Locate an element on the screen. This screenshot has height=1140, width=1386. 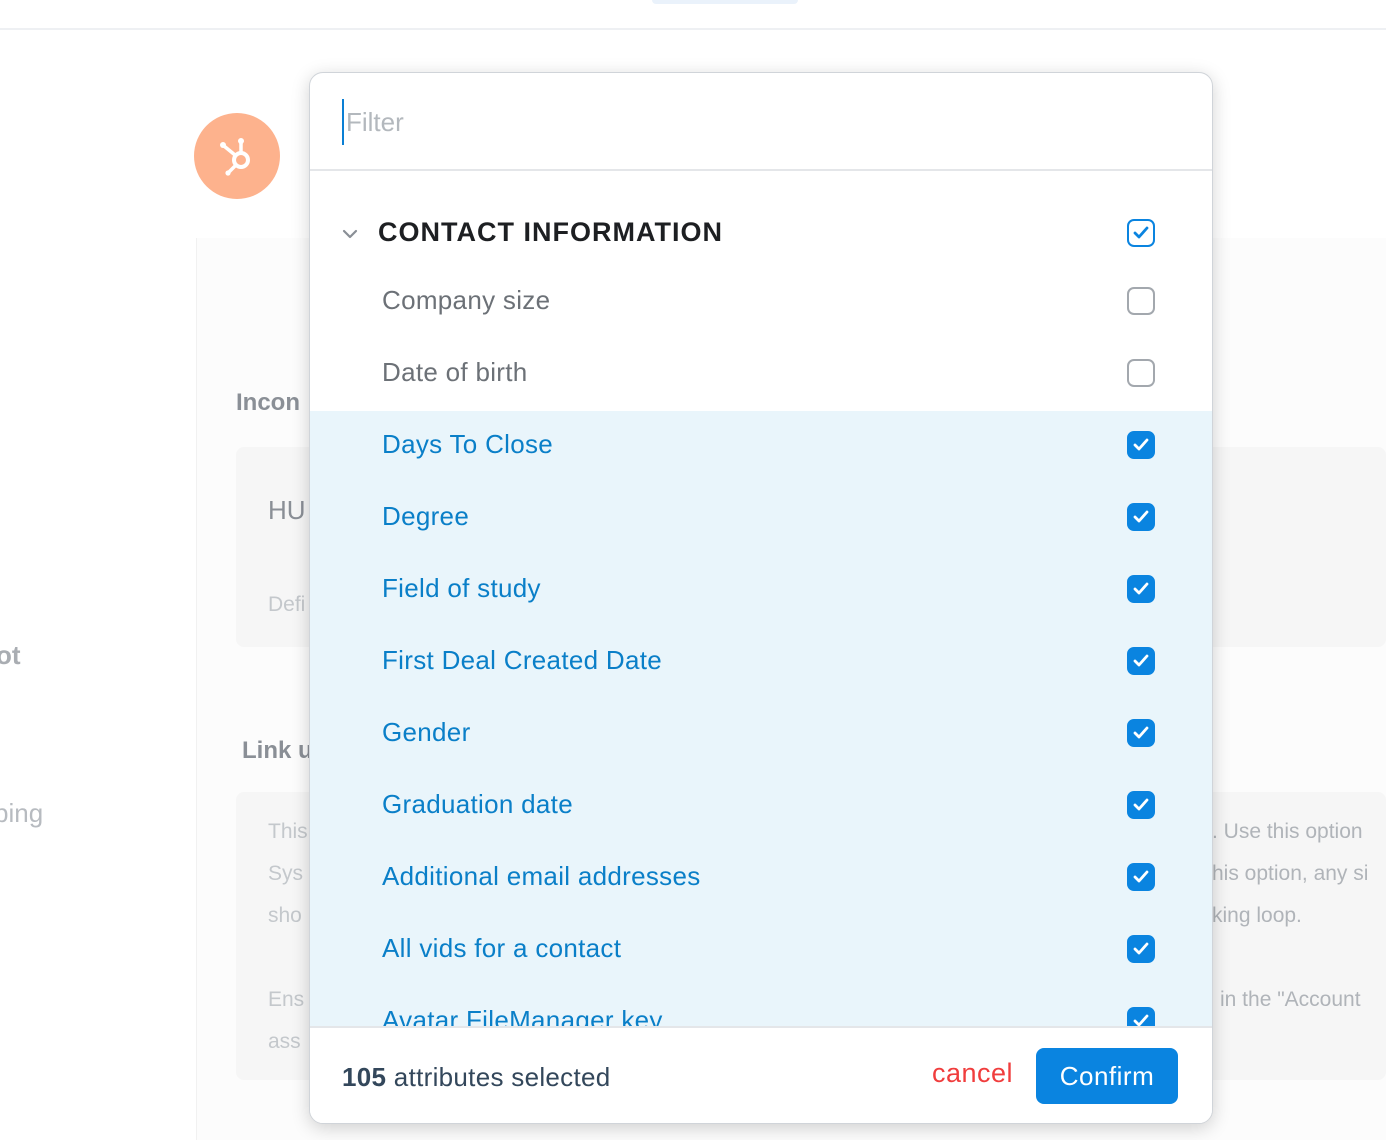
info-line-3-left: sho is located at coordinates (285, 915).